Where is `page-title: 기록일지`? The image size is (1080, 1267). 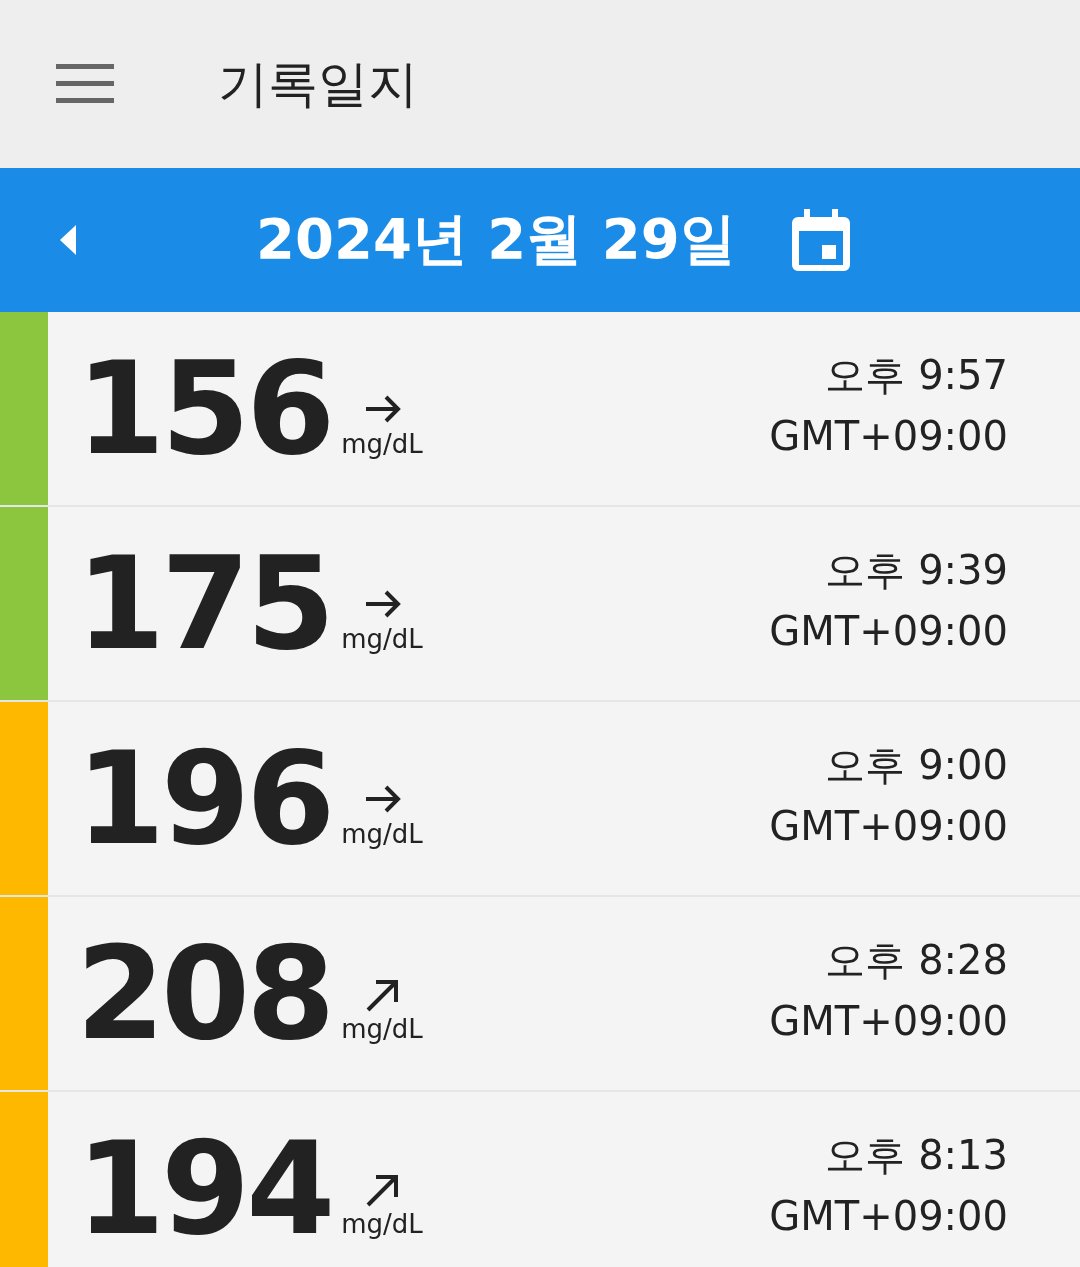 page-title: 기록일지 is located at coordinates (318, 84).